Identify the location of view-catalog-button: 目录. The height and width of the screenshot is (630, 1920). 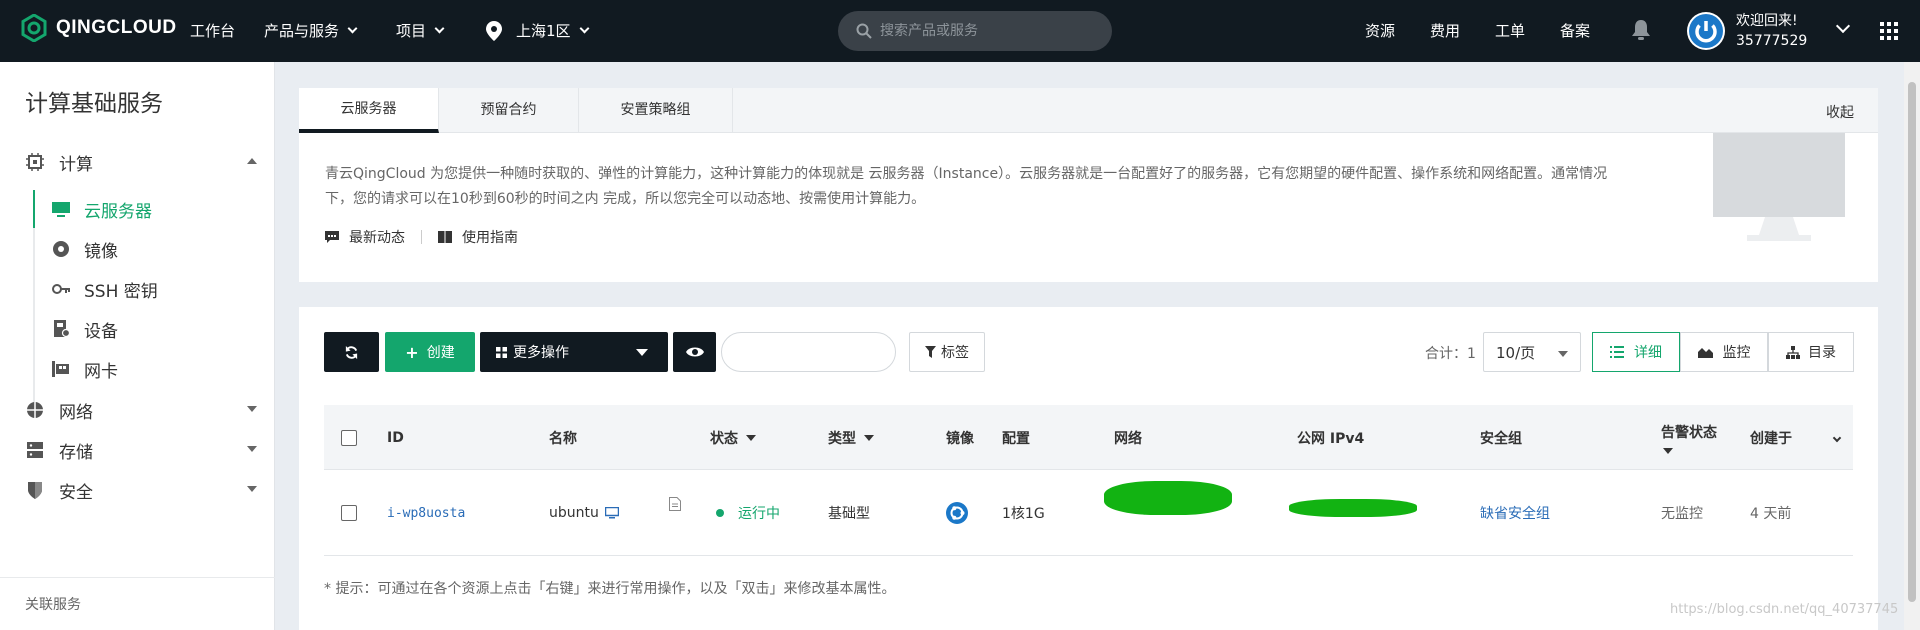
(1811, 352).